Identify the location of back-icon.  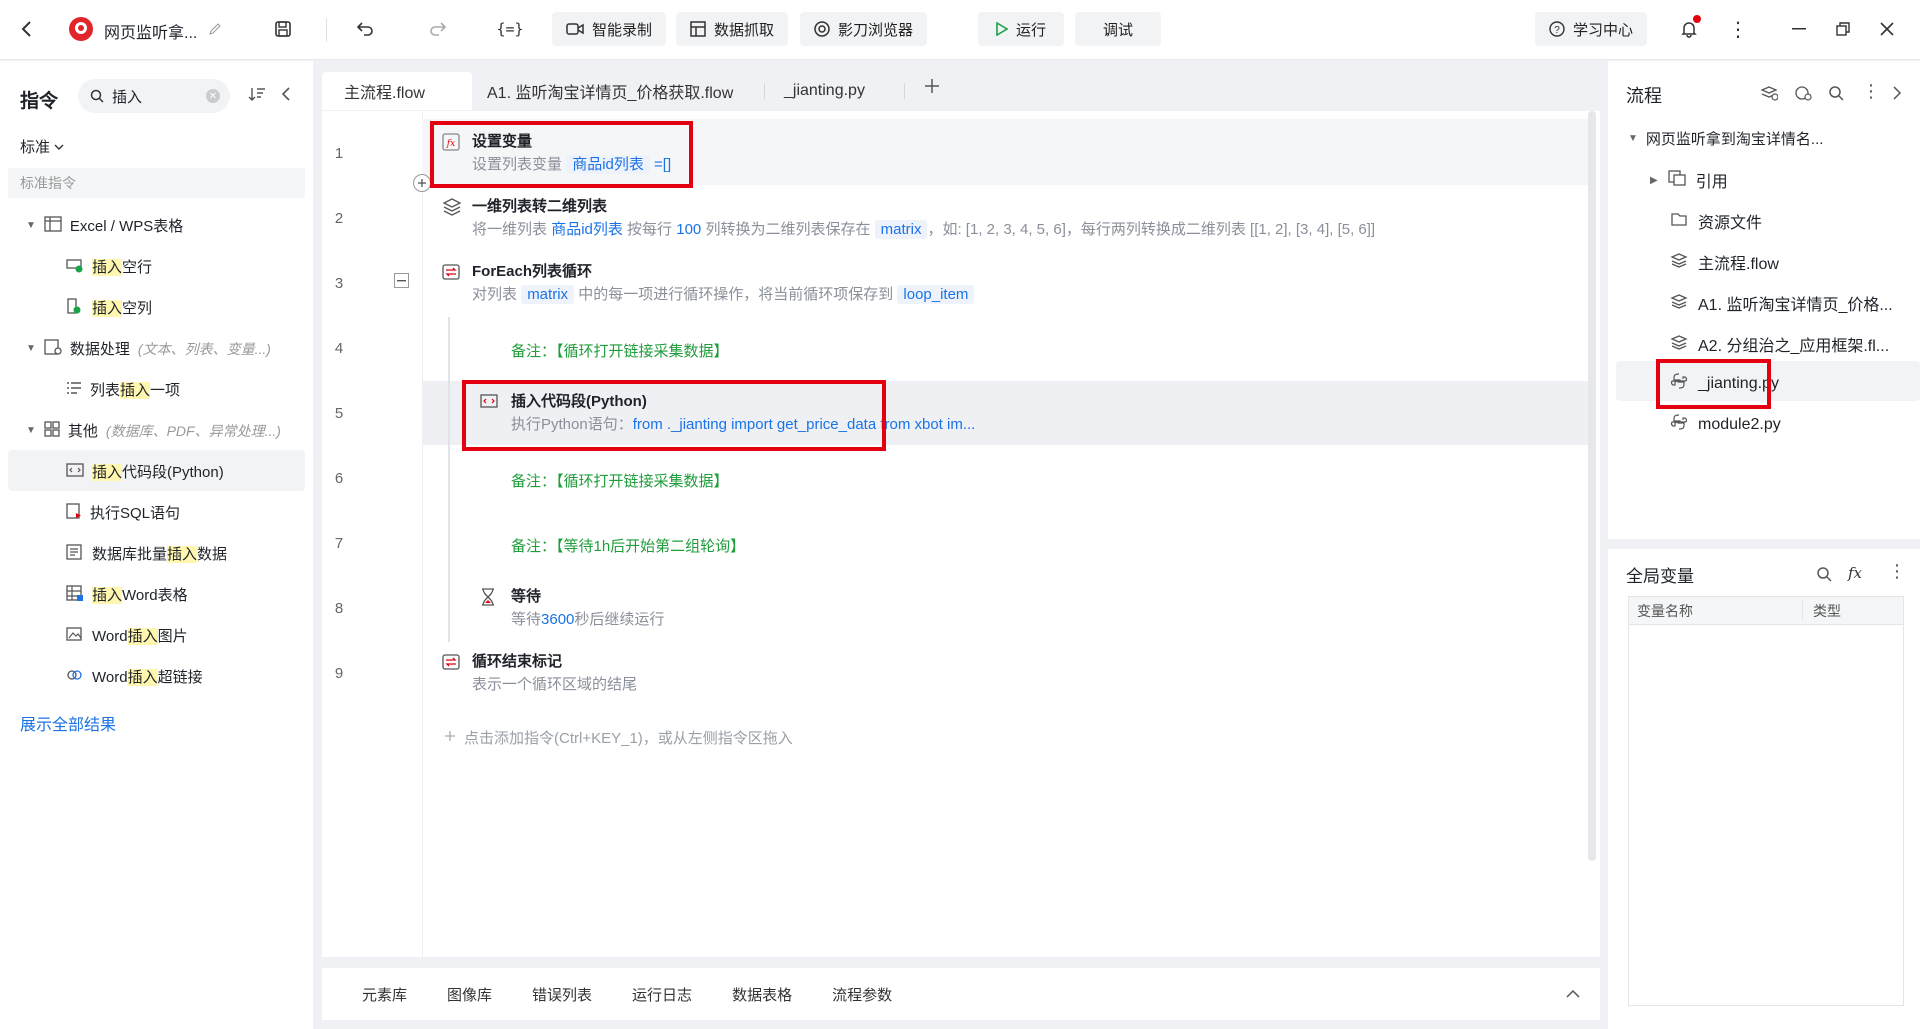
(27, 29).